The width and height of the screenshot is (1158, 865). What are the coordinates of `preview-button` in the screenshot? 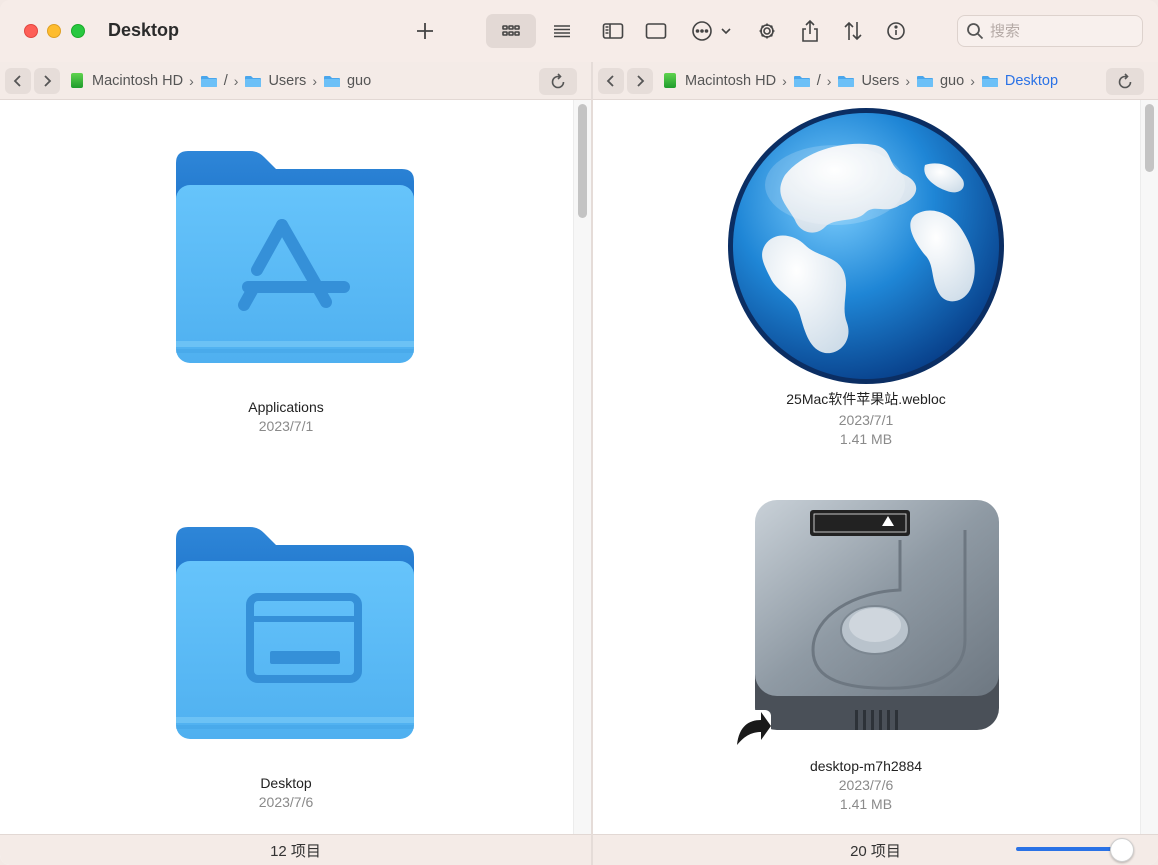 It's located at (656, 31).